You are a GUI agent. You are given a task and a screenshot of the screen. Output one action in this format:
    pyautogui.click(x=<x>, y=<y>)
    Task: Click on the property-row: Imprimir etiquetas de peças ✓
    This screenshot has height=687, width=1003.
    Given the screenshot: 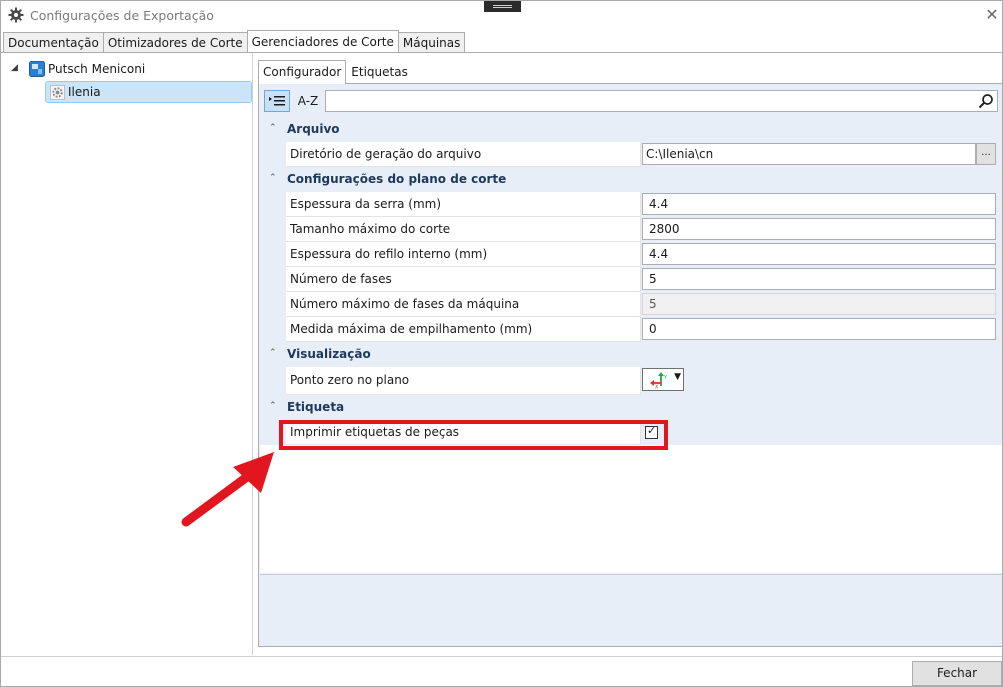 What is the action you would take?
    pyautogui.click(x=631, y=432)
    